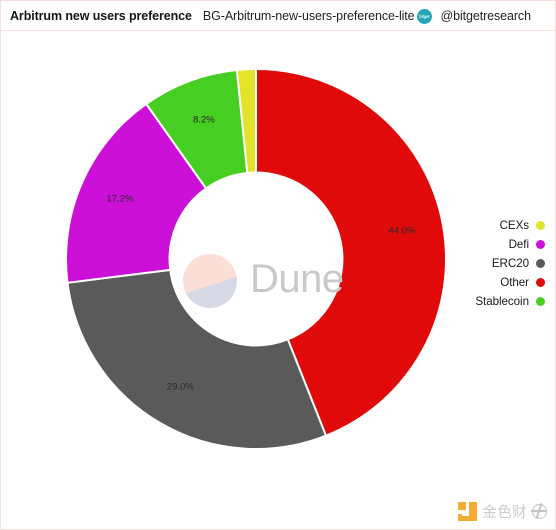 Image resolution: width=556 pixels, height=530 pixels. What do you see at coordinates (539, 511) in the screenshot?
I see `globe-icon` at bounding box center [539, 511].